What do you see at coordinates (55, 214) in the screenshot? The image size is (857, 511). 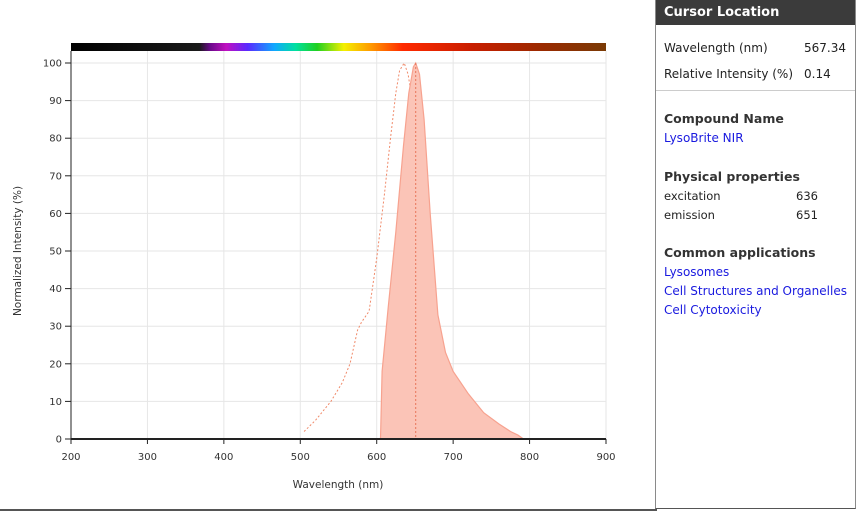 I see `y-tick-label: 60` at bounding box center [55, 214].